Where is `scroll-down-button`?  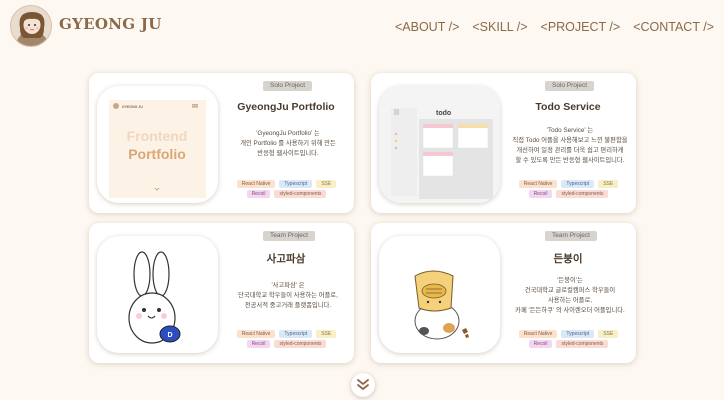 scroll-down-button is located at coordinates (363, 385).